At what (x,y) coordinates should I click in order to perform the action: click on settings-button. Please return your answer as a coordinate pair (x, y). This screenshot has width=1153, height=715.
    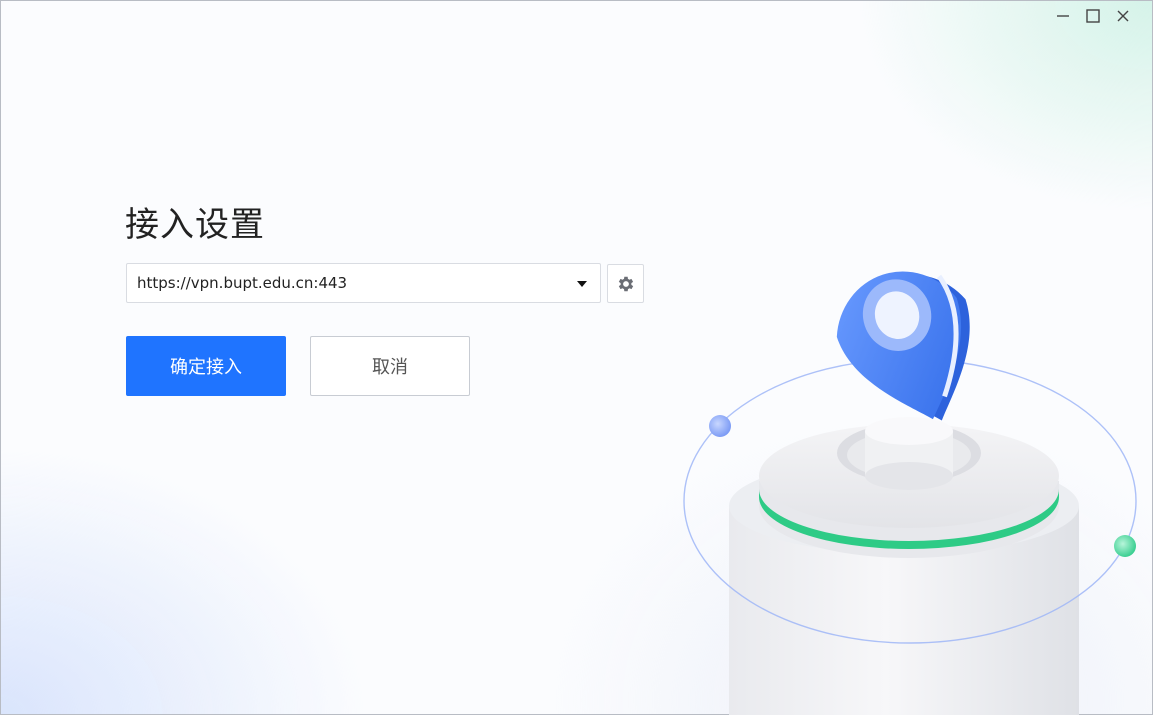
    Looking at the image, I should click on (625, 283).